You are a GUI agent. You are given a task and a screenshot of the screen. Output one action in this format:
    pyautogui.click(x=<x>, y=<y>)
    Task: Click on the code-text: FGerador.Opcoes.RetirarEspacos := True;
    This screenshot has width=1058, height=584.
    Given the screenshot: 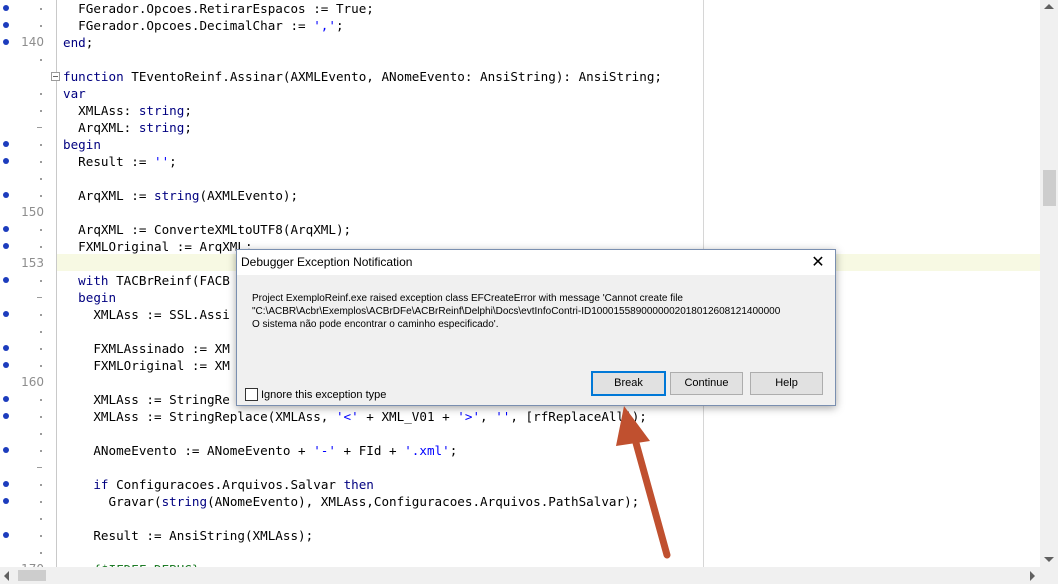 What is the action you would take?
    pyautogui.click(x=218, y=8)
    